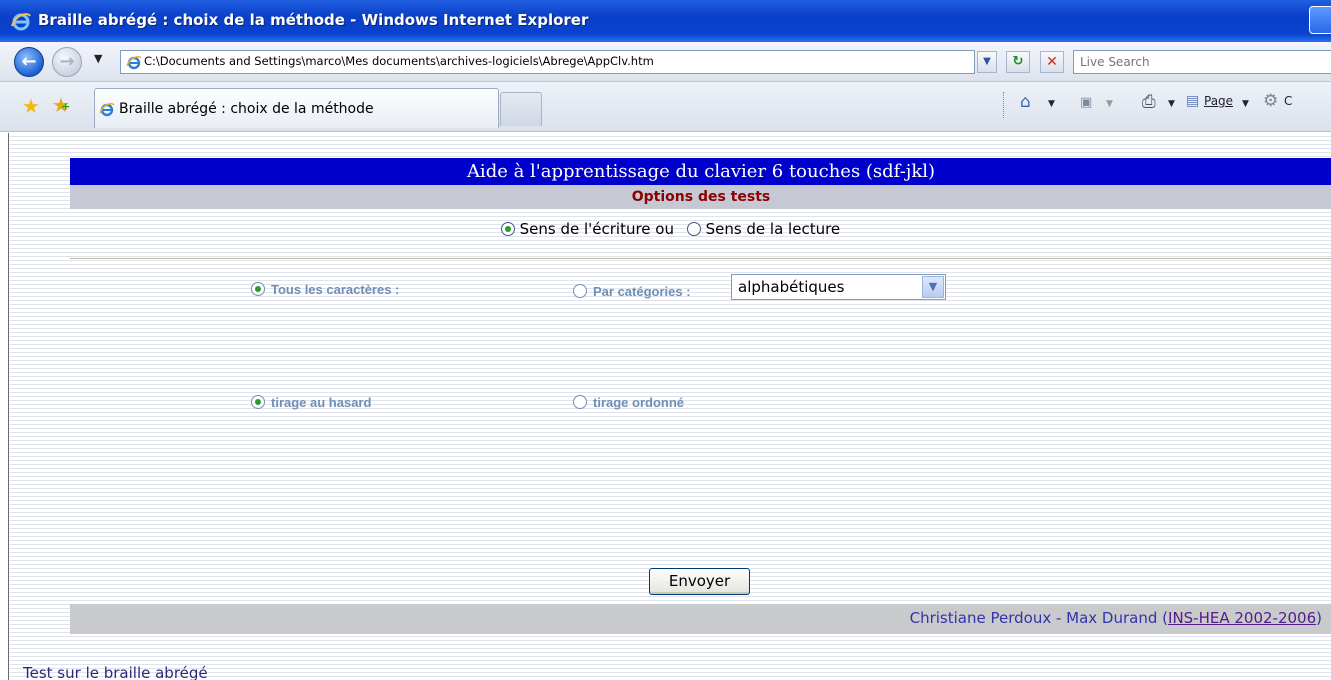 The height and width of the screenshot is (680, 1331). I want to click on by-category-option: Par catégories :, so click(632, 291).